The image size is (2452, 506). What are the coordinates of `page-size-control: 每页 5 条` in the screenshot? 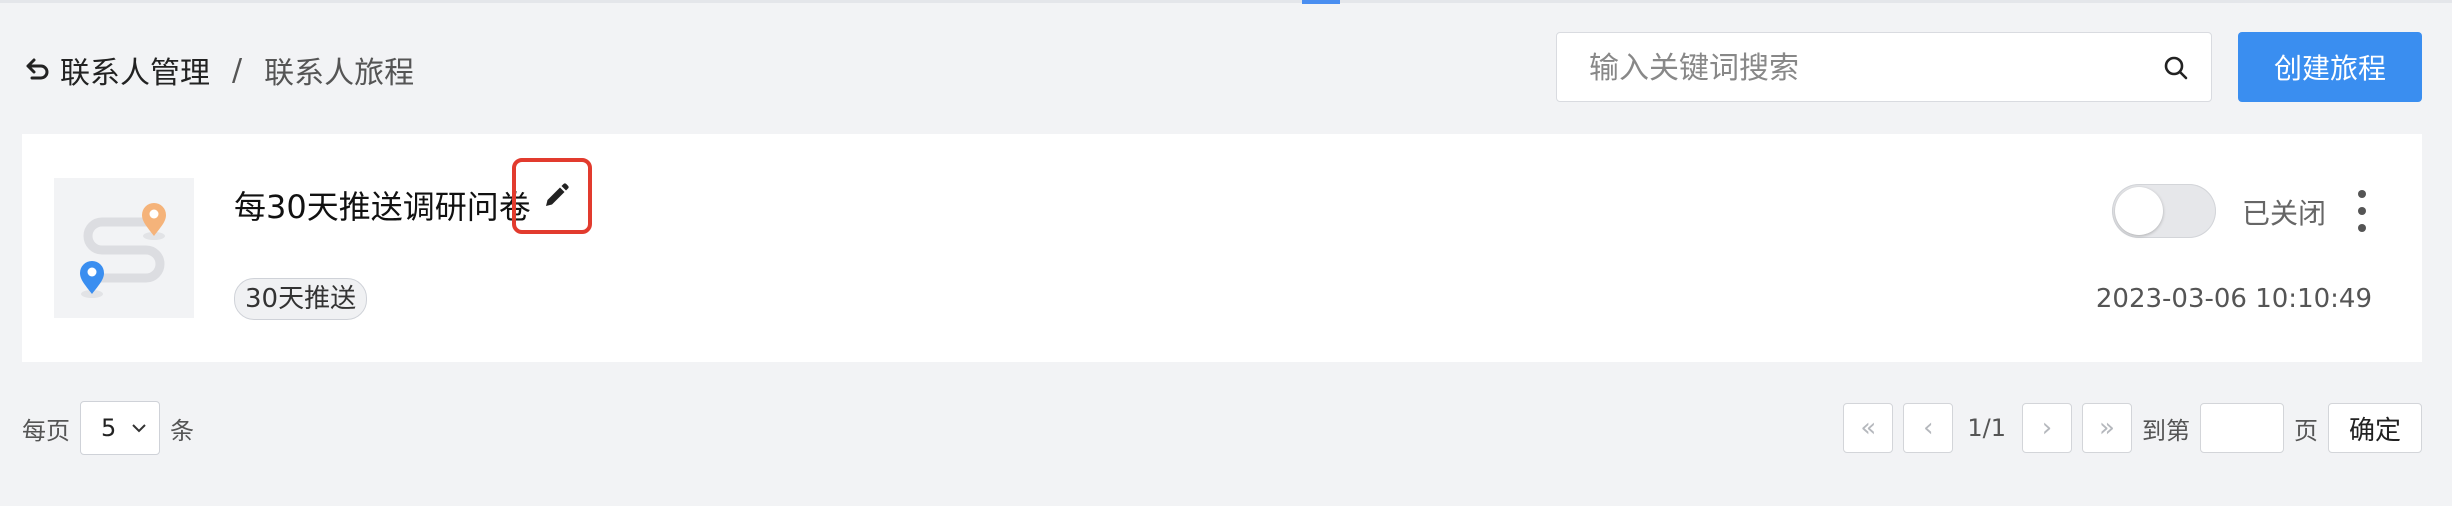 It's located at (108, 428).